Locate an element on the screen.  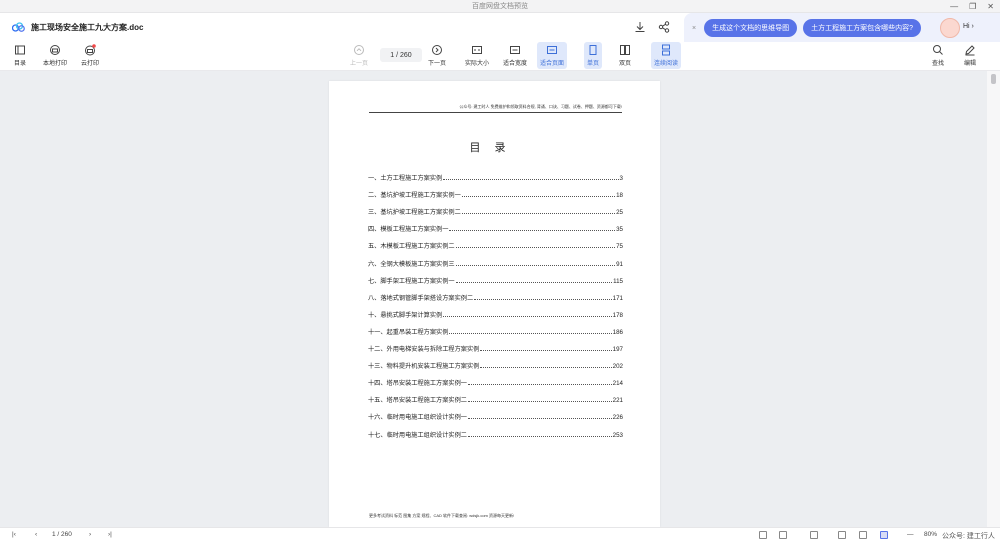
minimize-icon: — is located at coordinates (954, 6).